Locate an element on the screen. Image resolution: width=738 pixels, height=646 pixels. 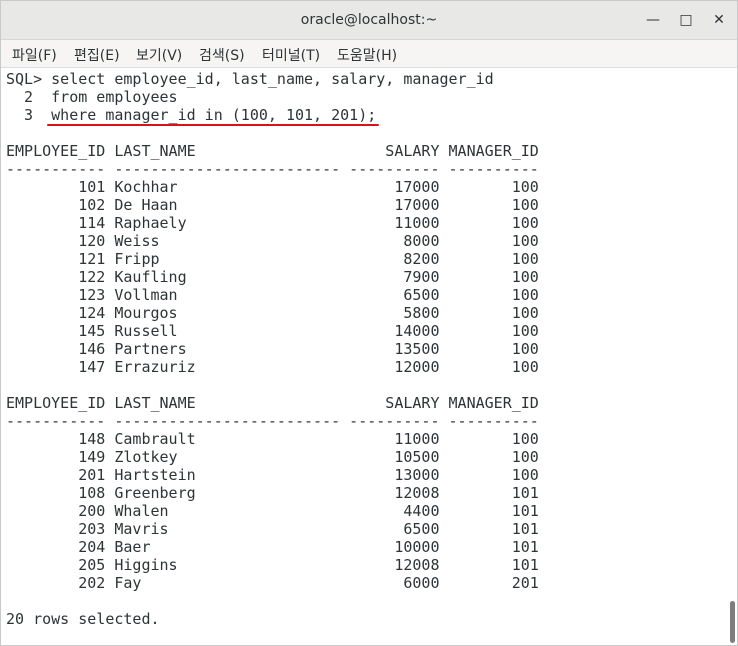
menu-view: 보기(V) is located at coordinates (159, 55).